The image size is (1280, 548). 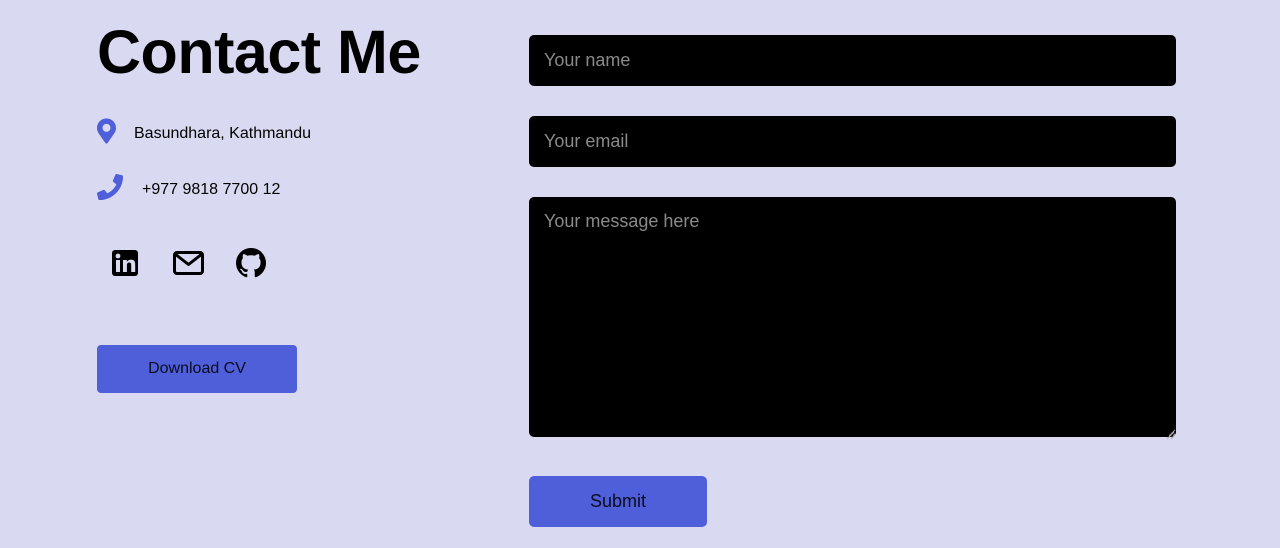 What do you see at coordinates (852, 60) in the screenshot?
I see `name-input` at bounding box center [852, 60].